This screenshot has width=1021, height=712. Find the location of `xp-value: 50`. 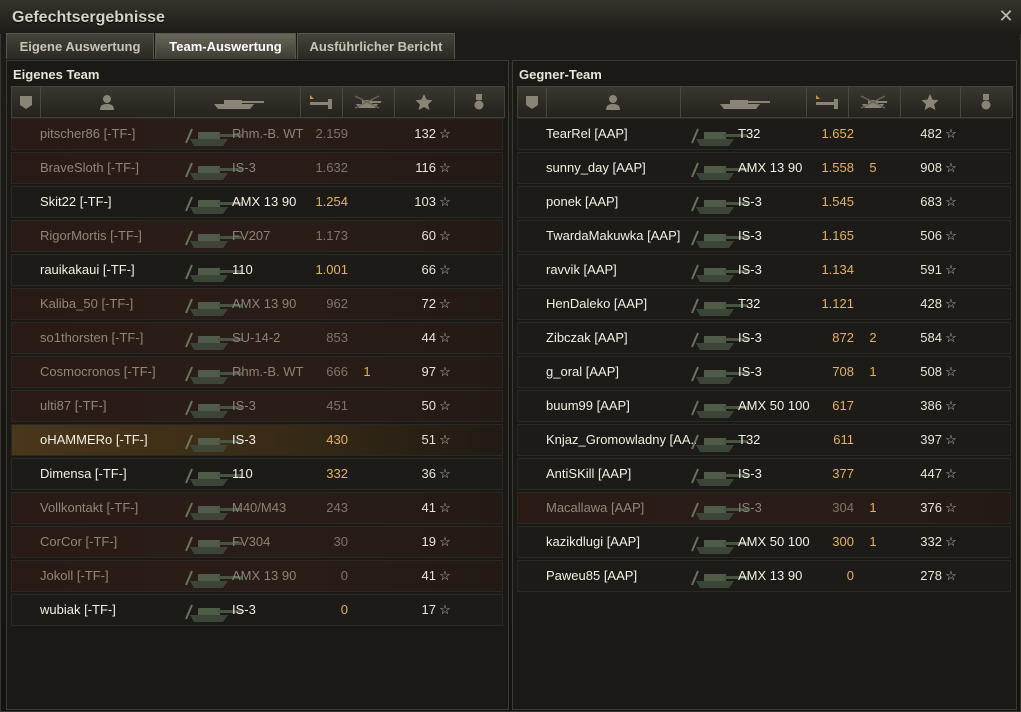

xp-value: 50 is located at coordinates (428, 405).